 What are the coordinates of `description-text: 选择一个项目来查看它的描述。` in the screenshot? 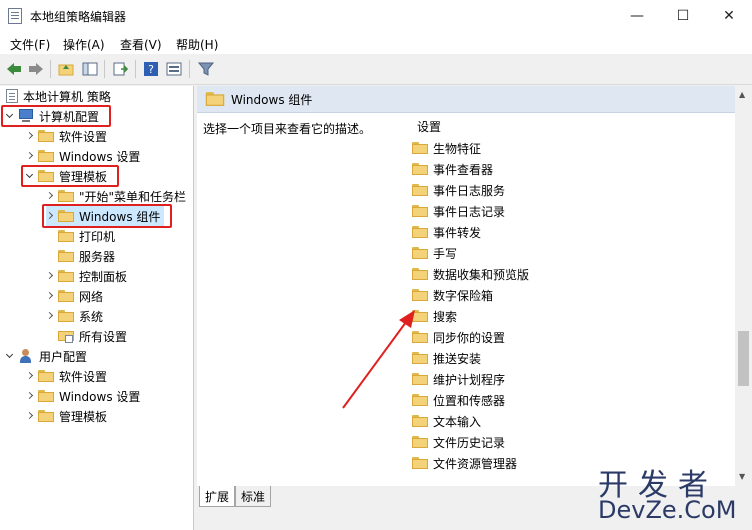 It's located at (287, 129).